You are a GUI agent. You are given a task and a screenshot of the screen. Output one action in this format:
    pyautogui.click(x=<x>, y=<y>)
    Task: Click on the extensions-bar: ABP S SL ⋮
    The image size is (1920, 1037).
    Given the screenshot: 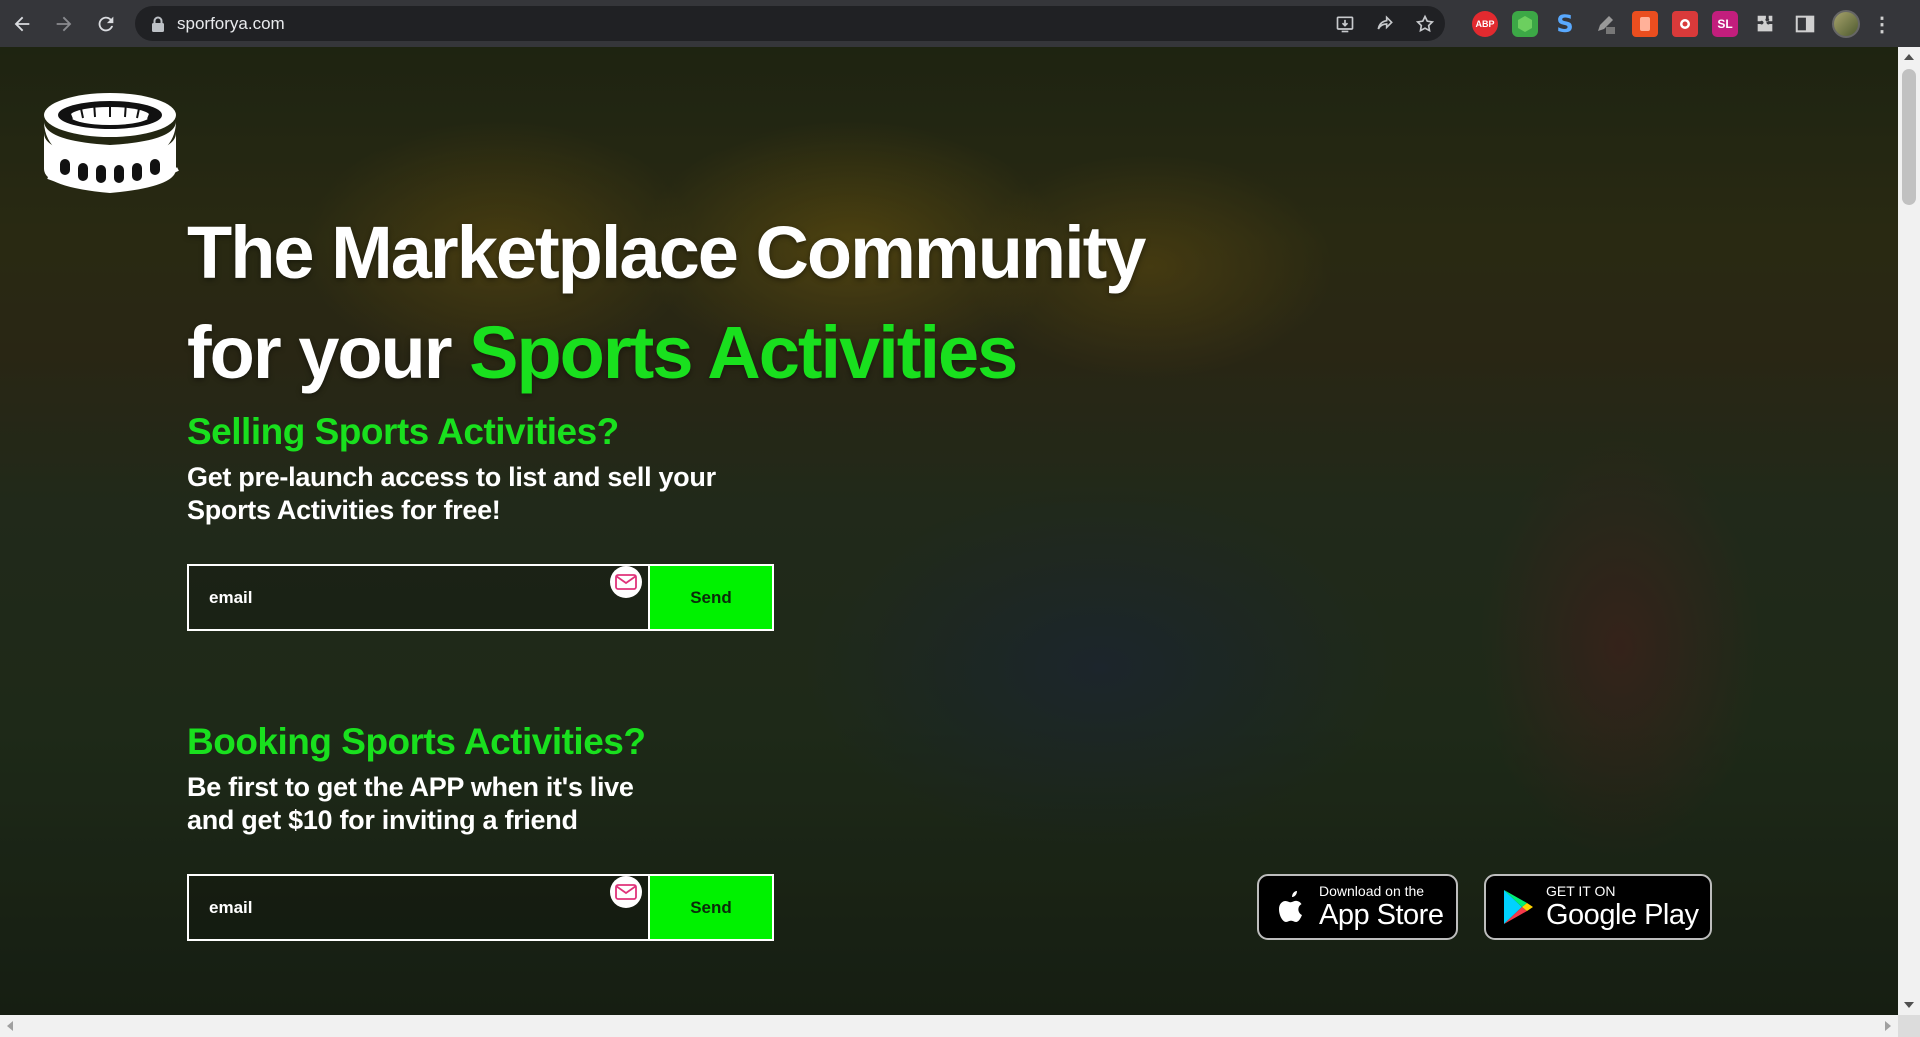 What is the action you would take?
    pyautogui.click(x=1682, y=24)
    